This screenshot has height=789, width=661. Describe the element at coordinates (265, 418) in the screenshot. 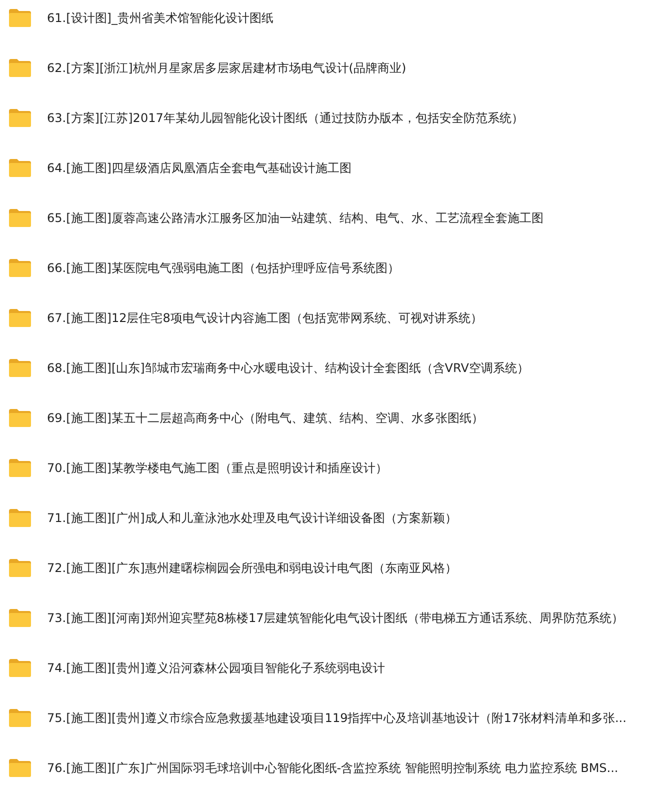

I see `folder-name: 69.[施工图]某五十二层超高商务中心（附电气、建筑、结构、空调、水多张图纸）` at that location.